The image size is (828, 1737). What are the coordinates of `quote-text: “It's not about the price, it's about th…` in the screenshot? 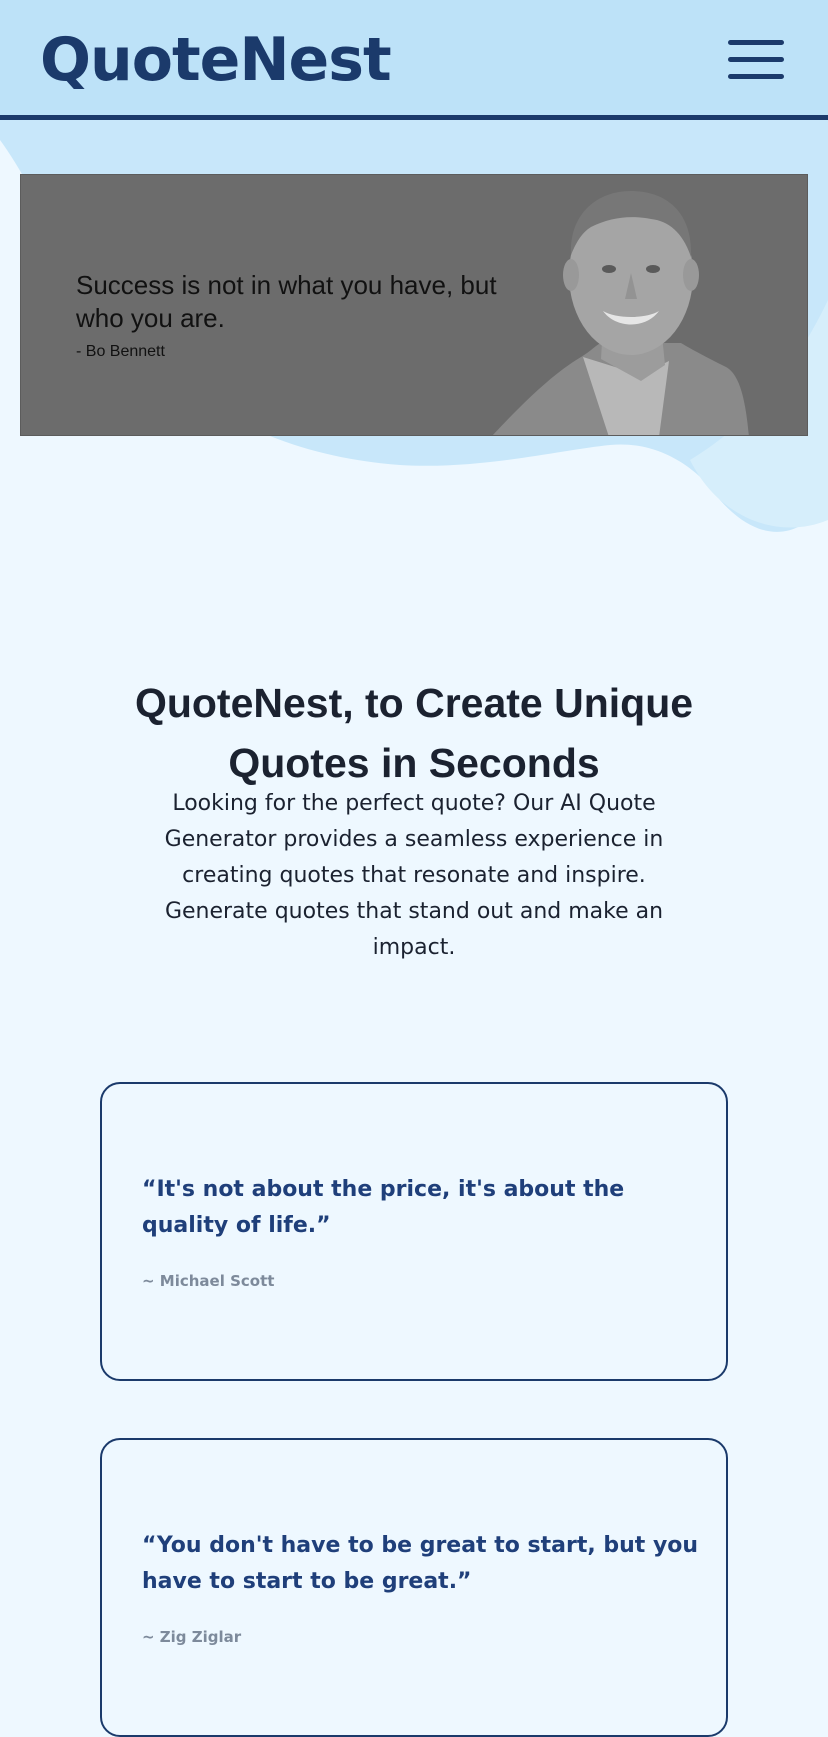 It's located at (383, 1207).